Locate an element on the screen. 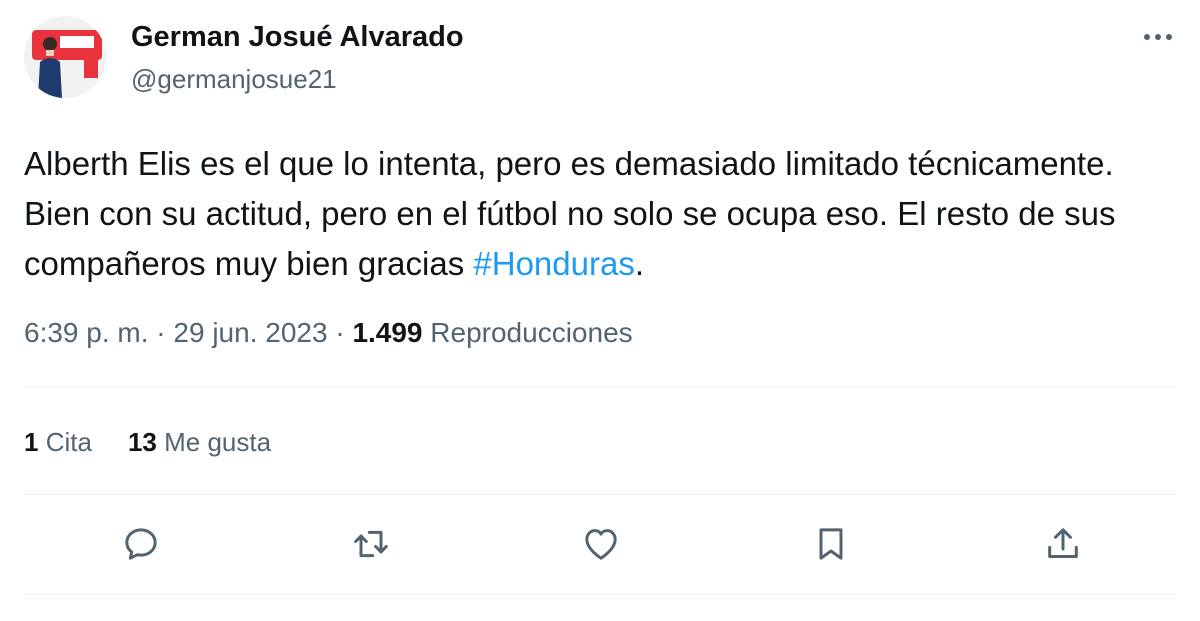 The width and height of the screenshot is (1200, 621). share-button is located at coordinates (1063, 544).